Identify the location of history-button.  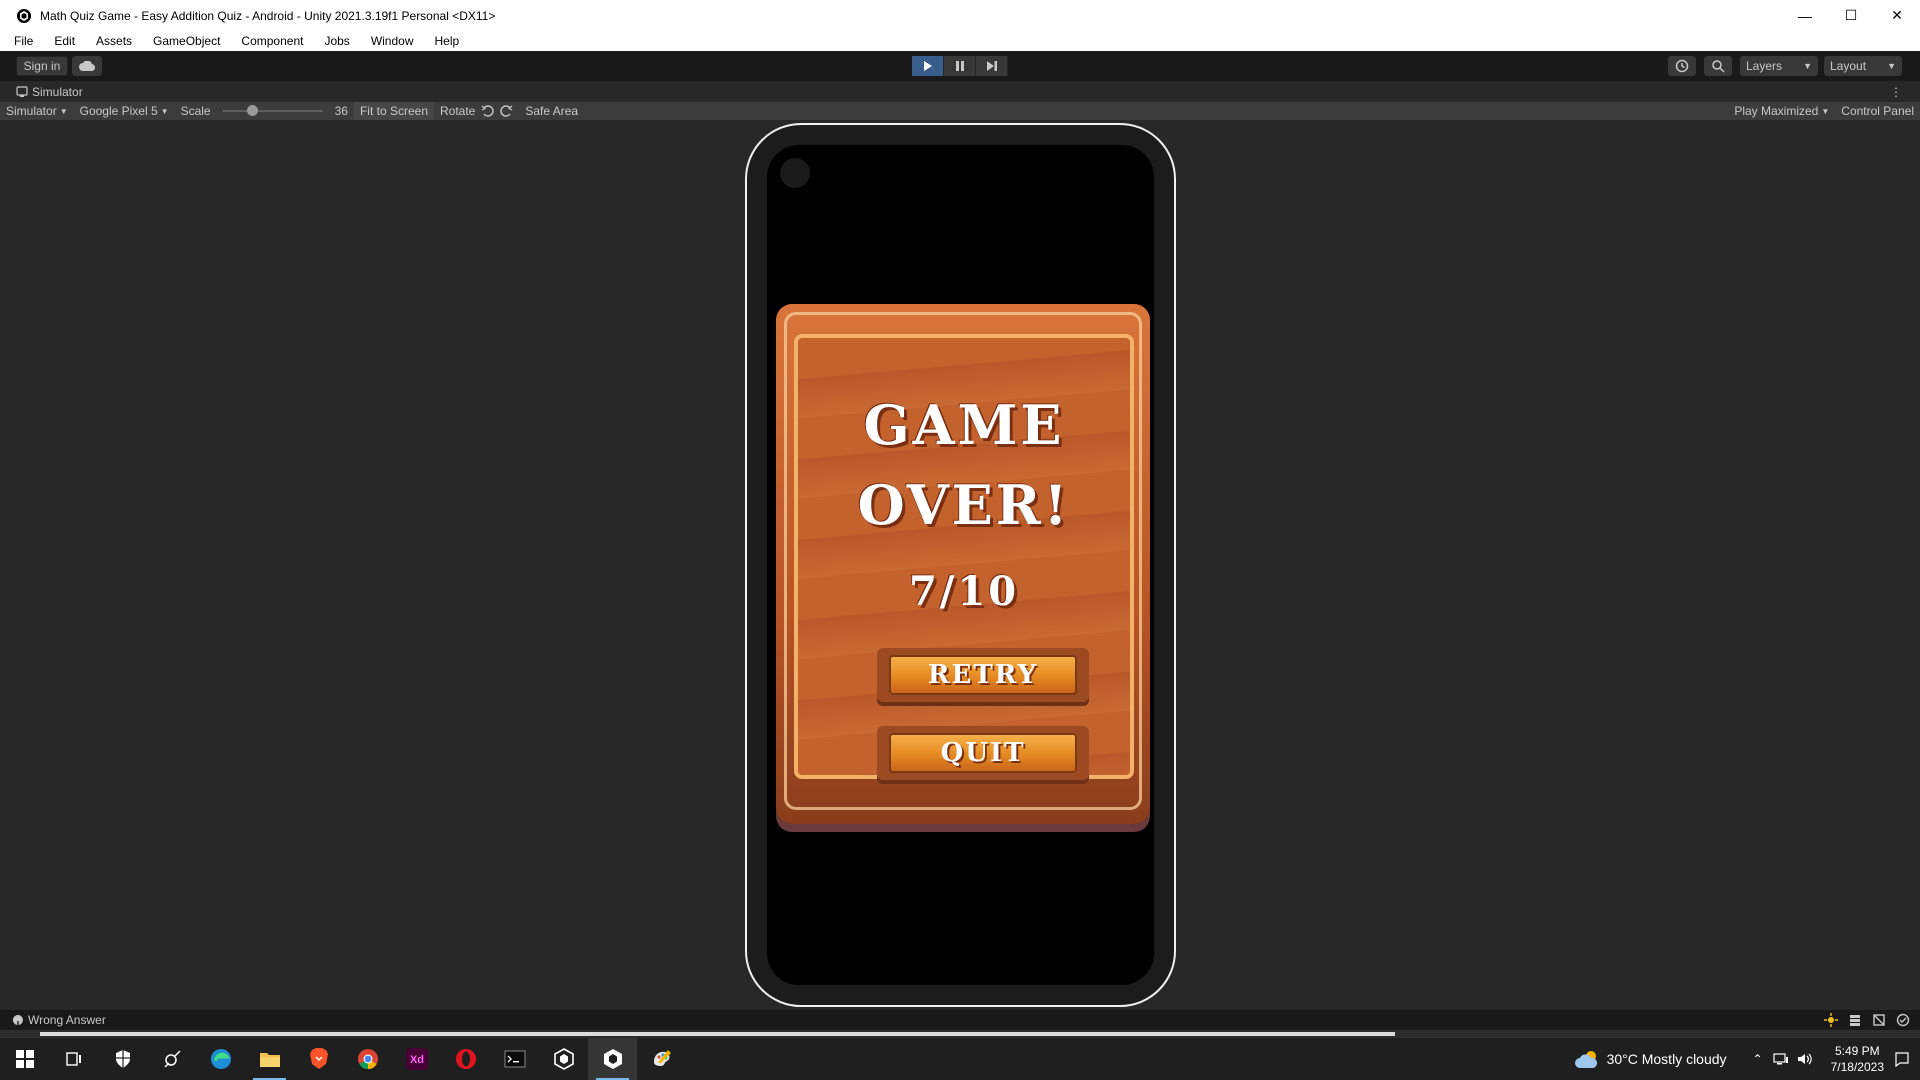
(1682, 66).